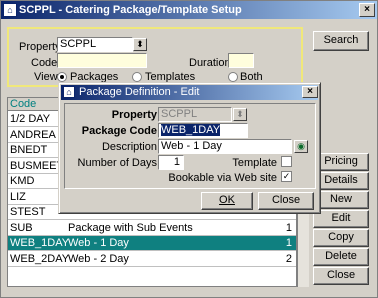 The width and height of the screenshot is (378, 298). I want to click on row-code: SUB, so click(21, 227).